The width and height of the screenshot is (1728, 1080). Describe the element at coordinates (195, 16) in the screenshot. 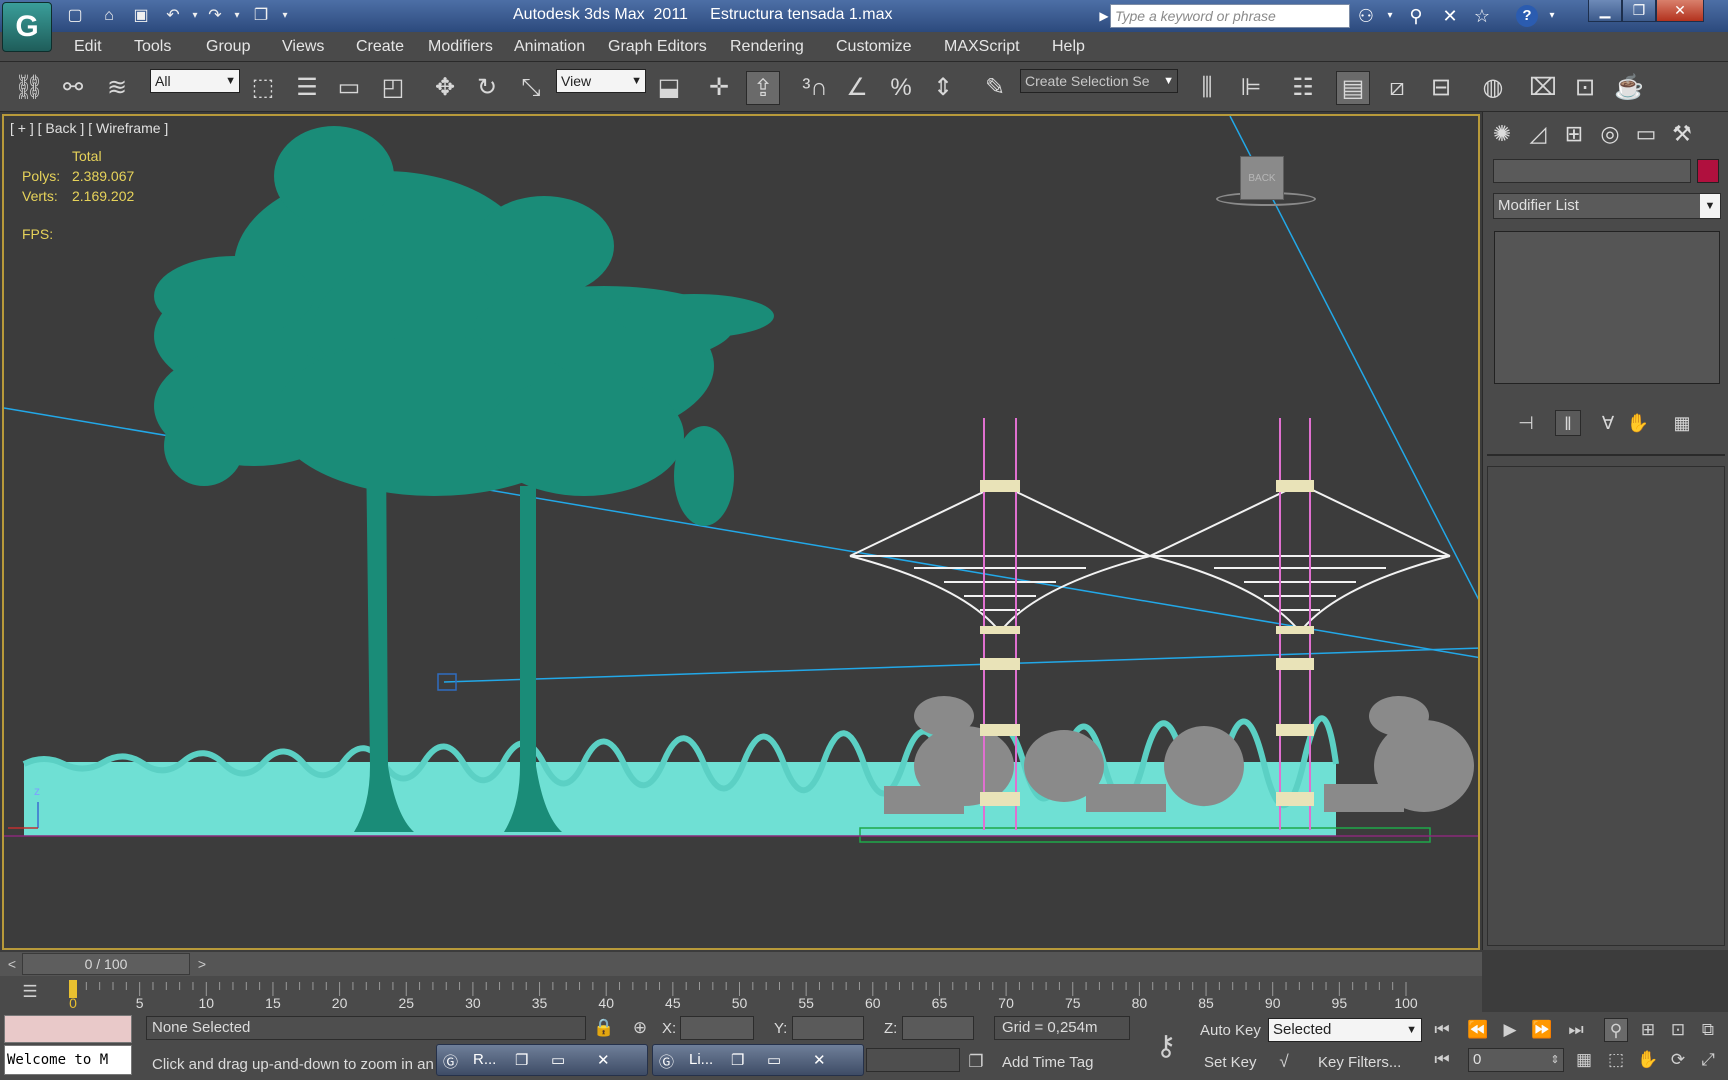

I see `undo-dropdown-icon: ▾` at that location.